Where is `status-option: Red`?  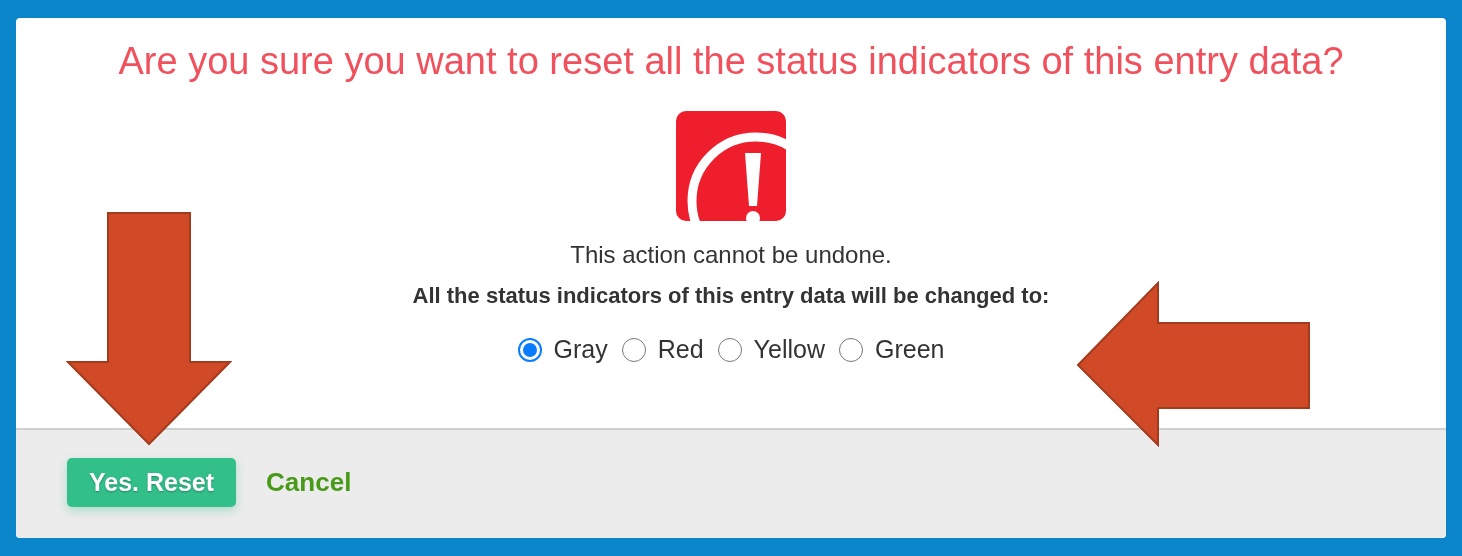
status-option: Red is located at coordinates (662, 349).